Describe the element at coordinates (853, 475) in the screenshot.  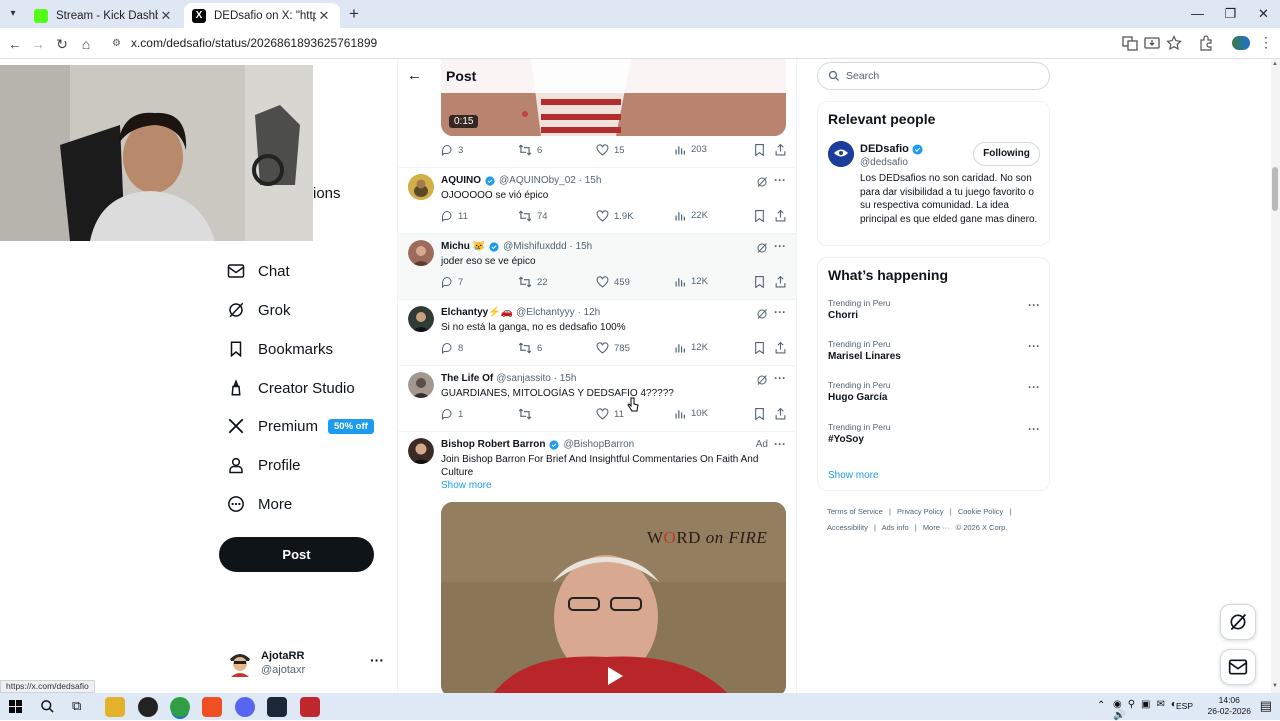
I see `show-more-link: Show more` at that location.